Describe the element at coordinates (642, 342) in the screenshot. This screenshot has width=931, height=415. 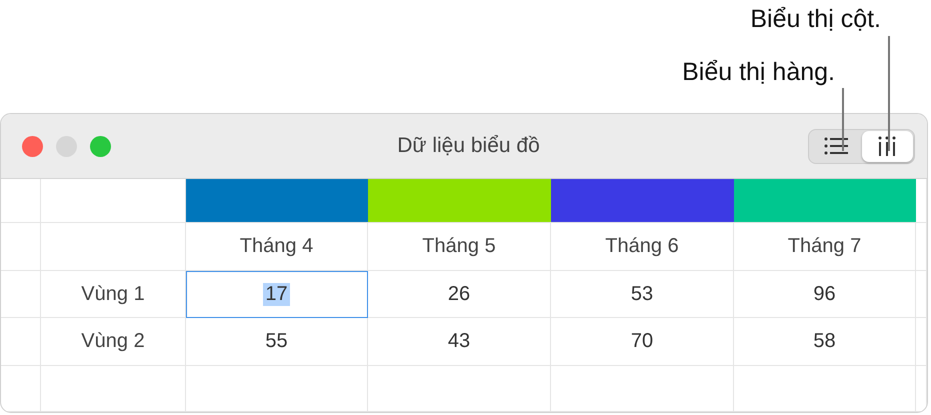
I see `table-cell: 70` at that location.